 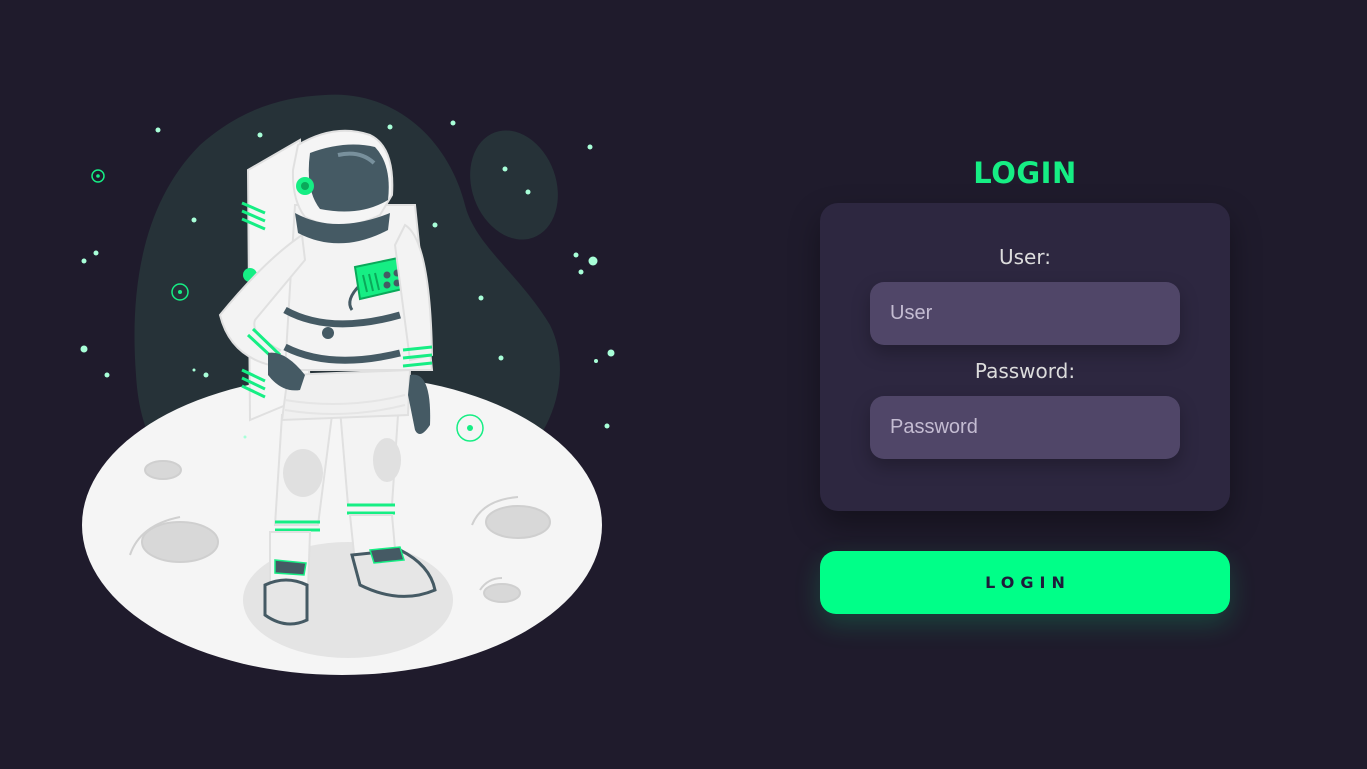 What do you see at coordinates (1025, 173) in the screenshot?
I see `login-title: LOGIN` at bounding box center [1025, 173].